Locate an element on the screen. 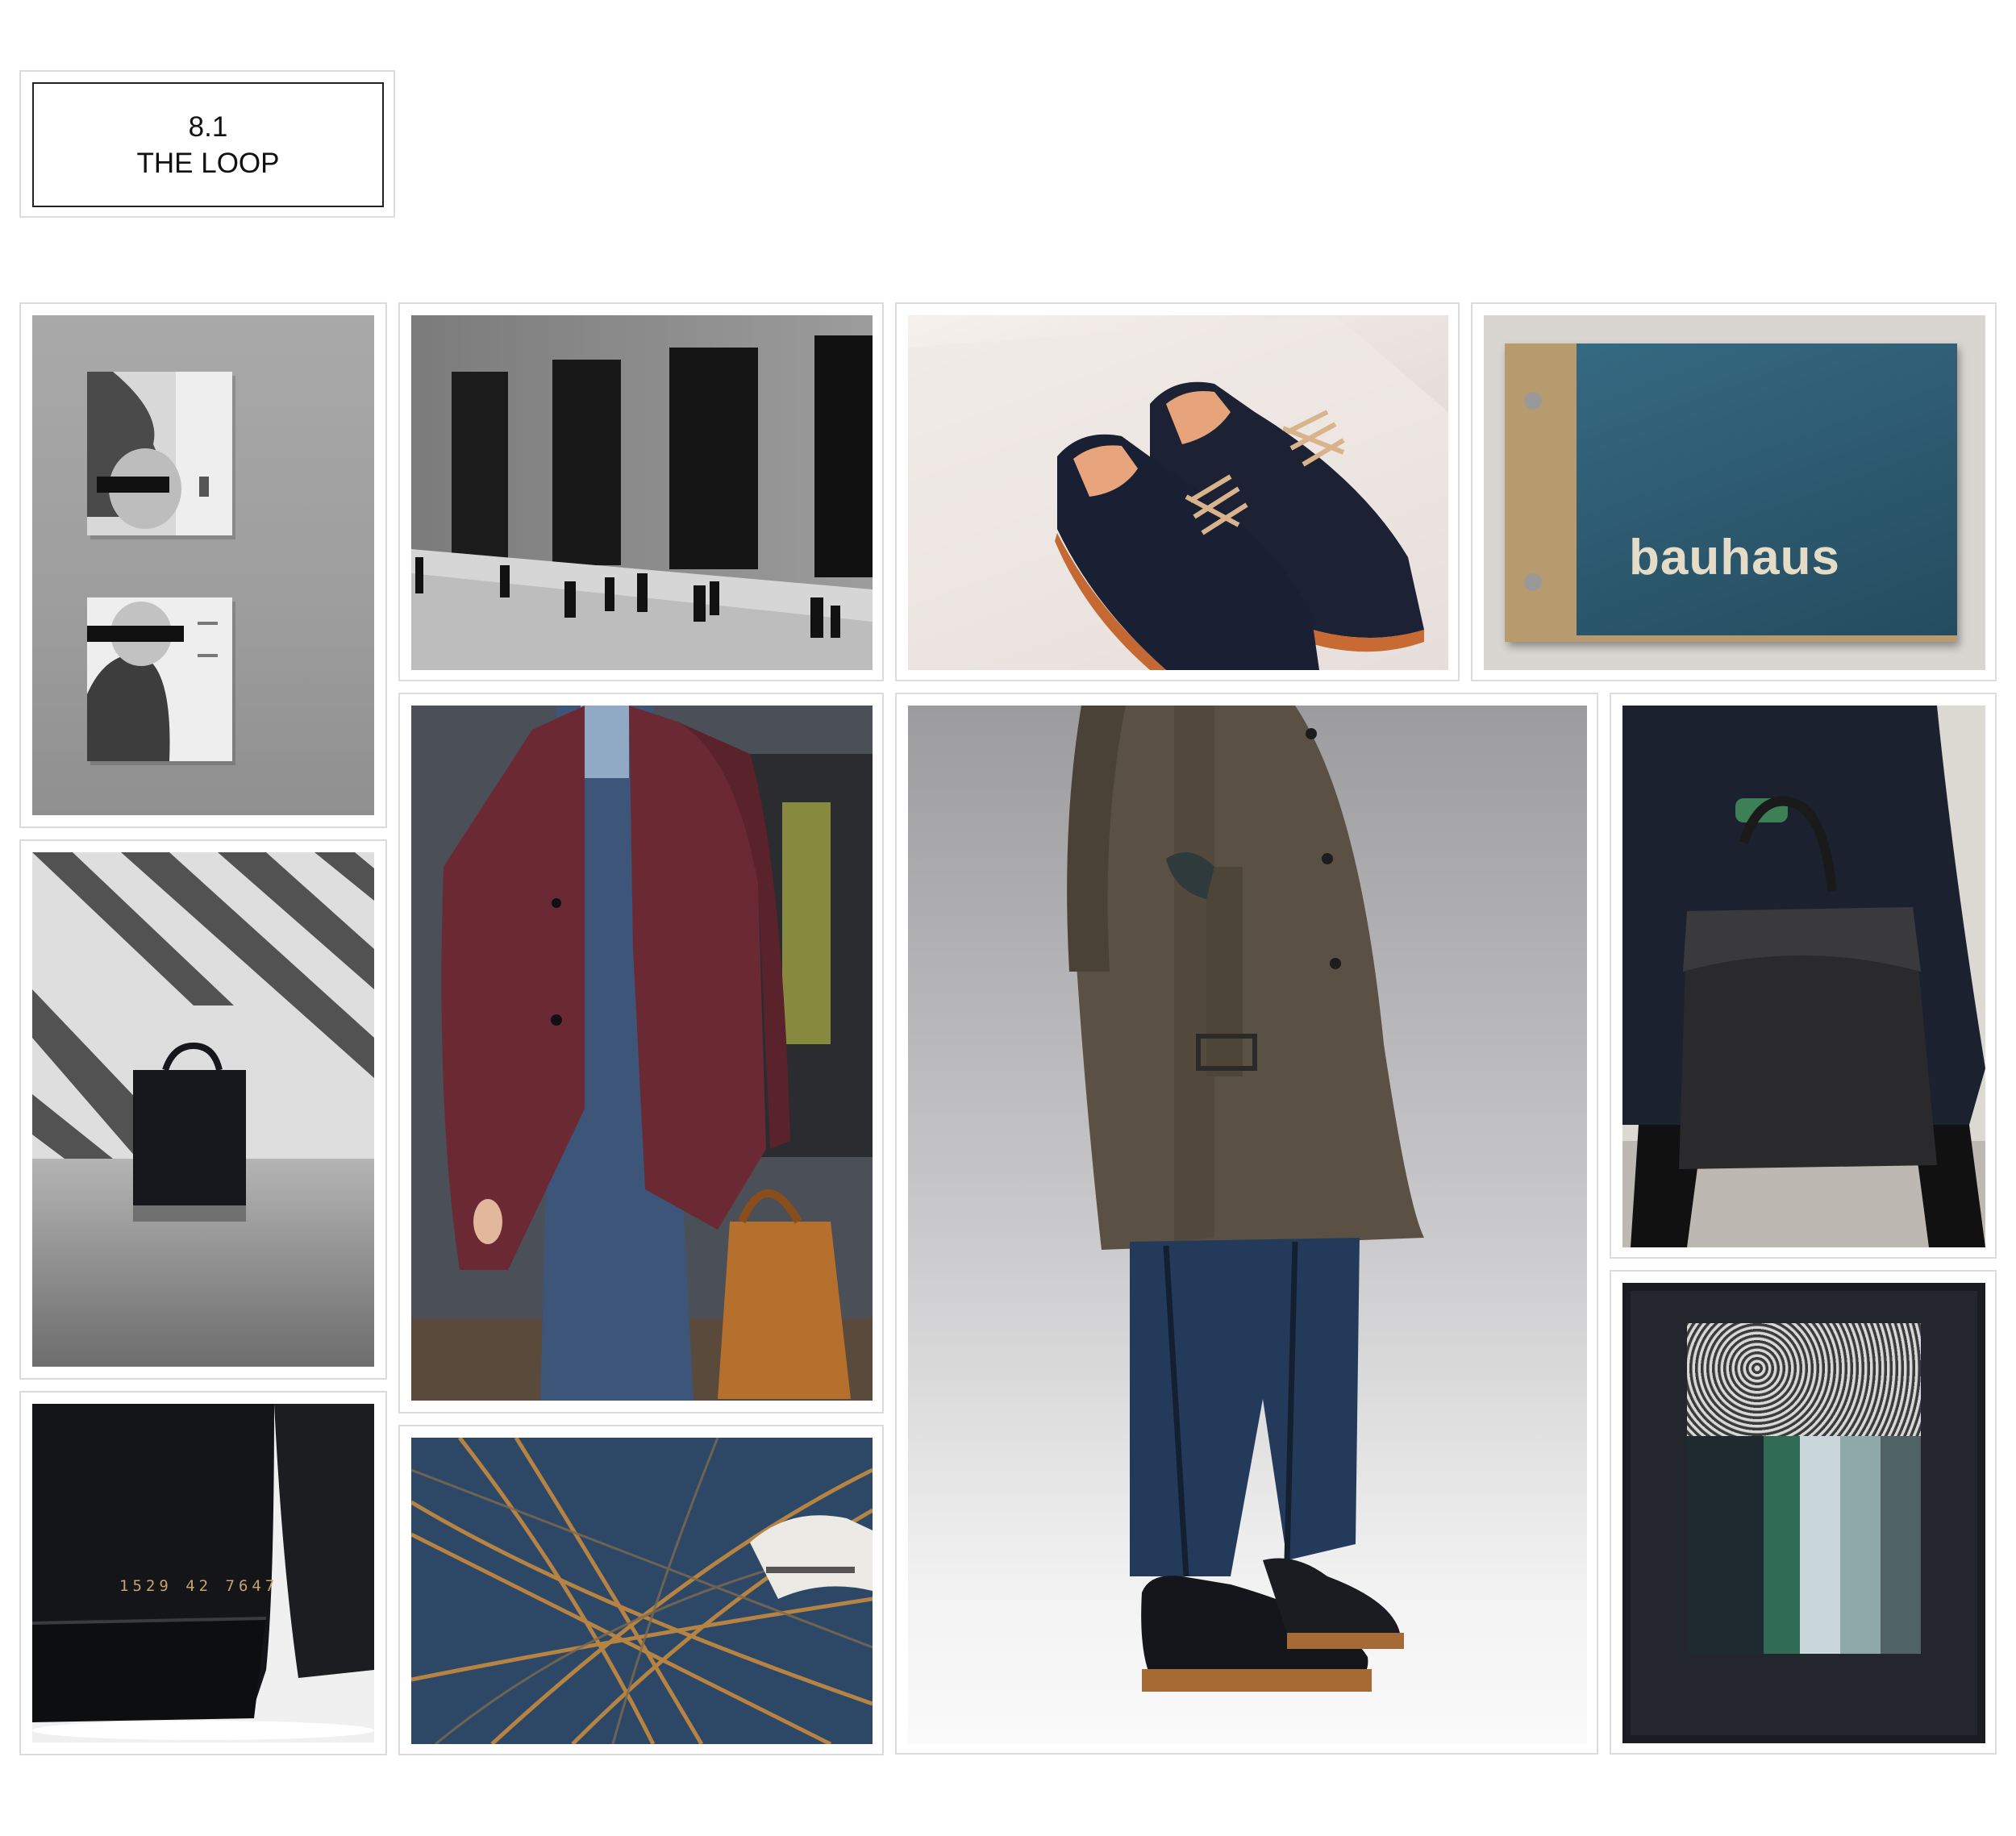 This screenshot has height=1836, width=2016. section-number: 8.1 is located at coordinates (208, 126).